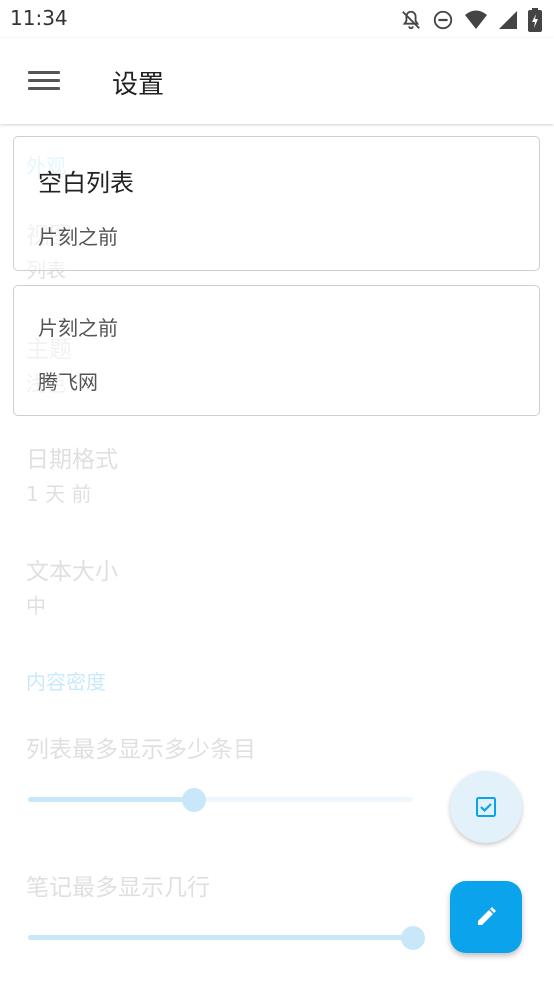 This screenshot has height=985, width=554. Describe the element at coordinates (72, 585) in the screenshot. I see `setting-text-size: 文本大小 中` at that location.